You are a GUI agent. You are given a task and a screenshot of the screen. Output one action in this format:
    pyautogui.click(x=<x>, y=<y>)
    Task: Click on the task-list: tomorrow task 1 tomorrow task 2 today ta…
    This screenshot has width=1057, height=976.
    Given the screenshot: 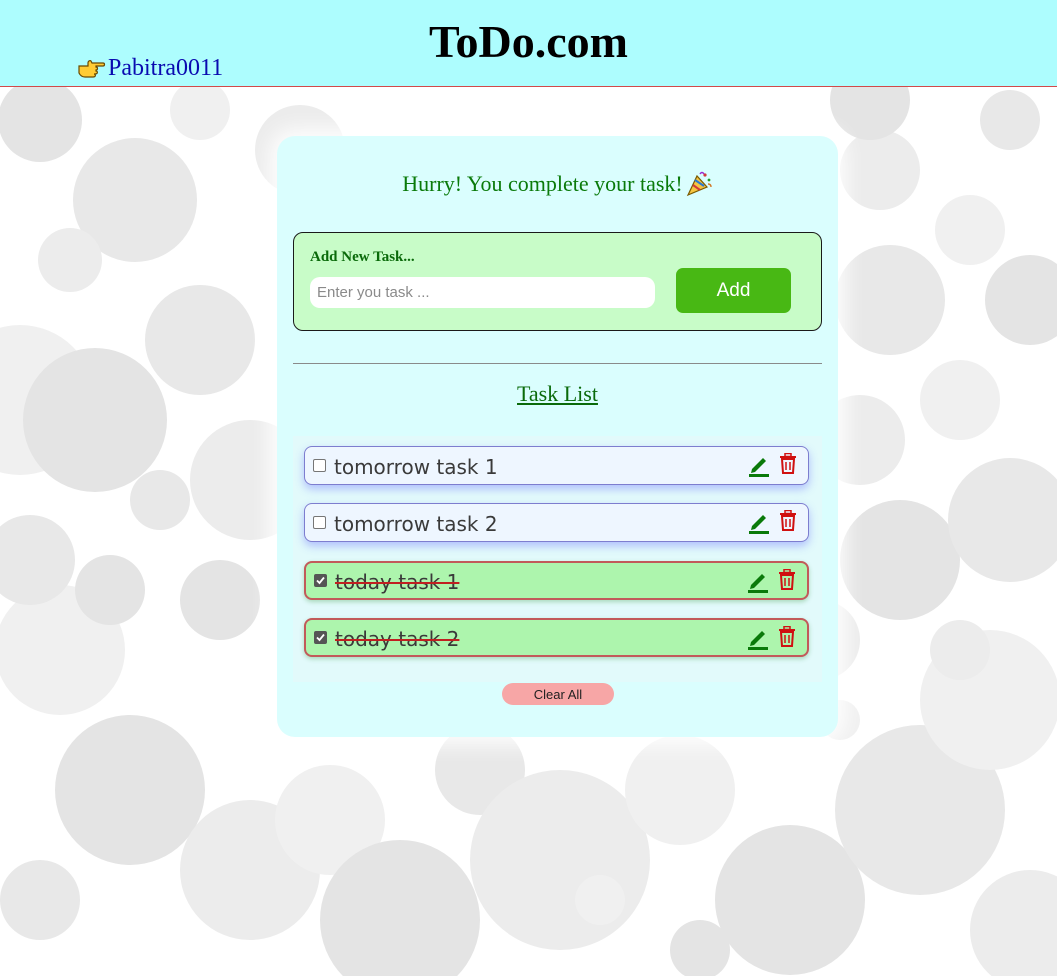 What is the action you would take?
    pyautogui.click(x=557, y=559)
    